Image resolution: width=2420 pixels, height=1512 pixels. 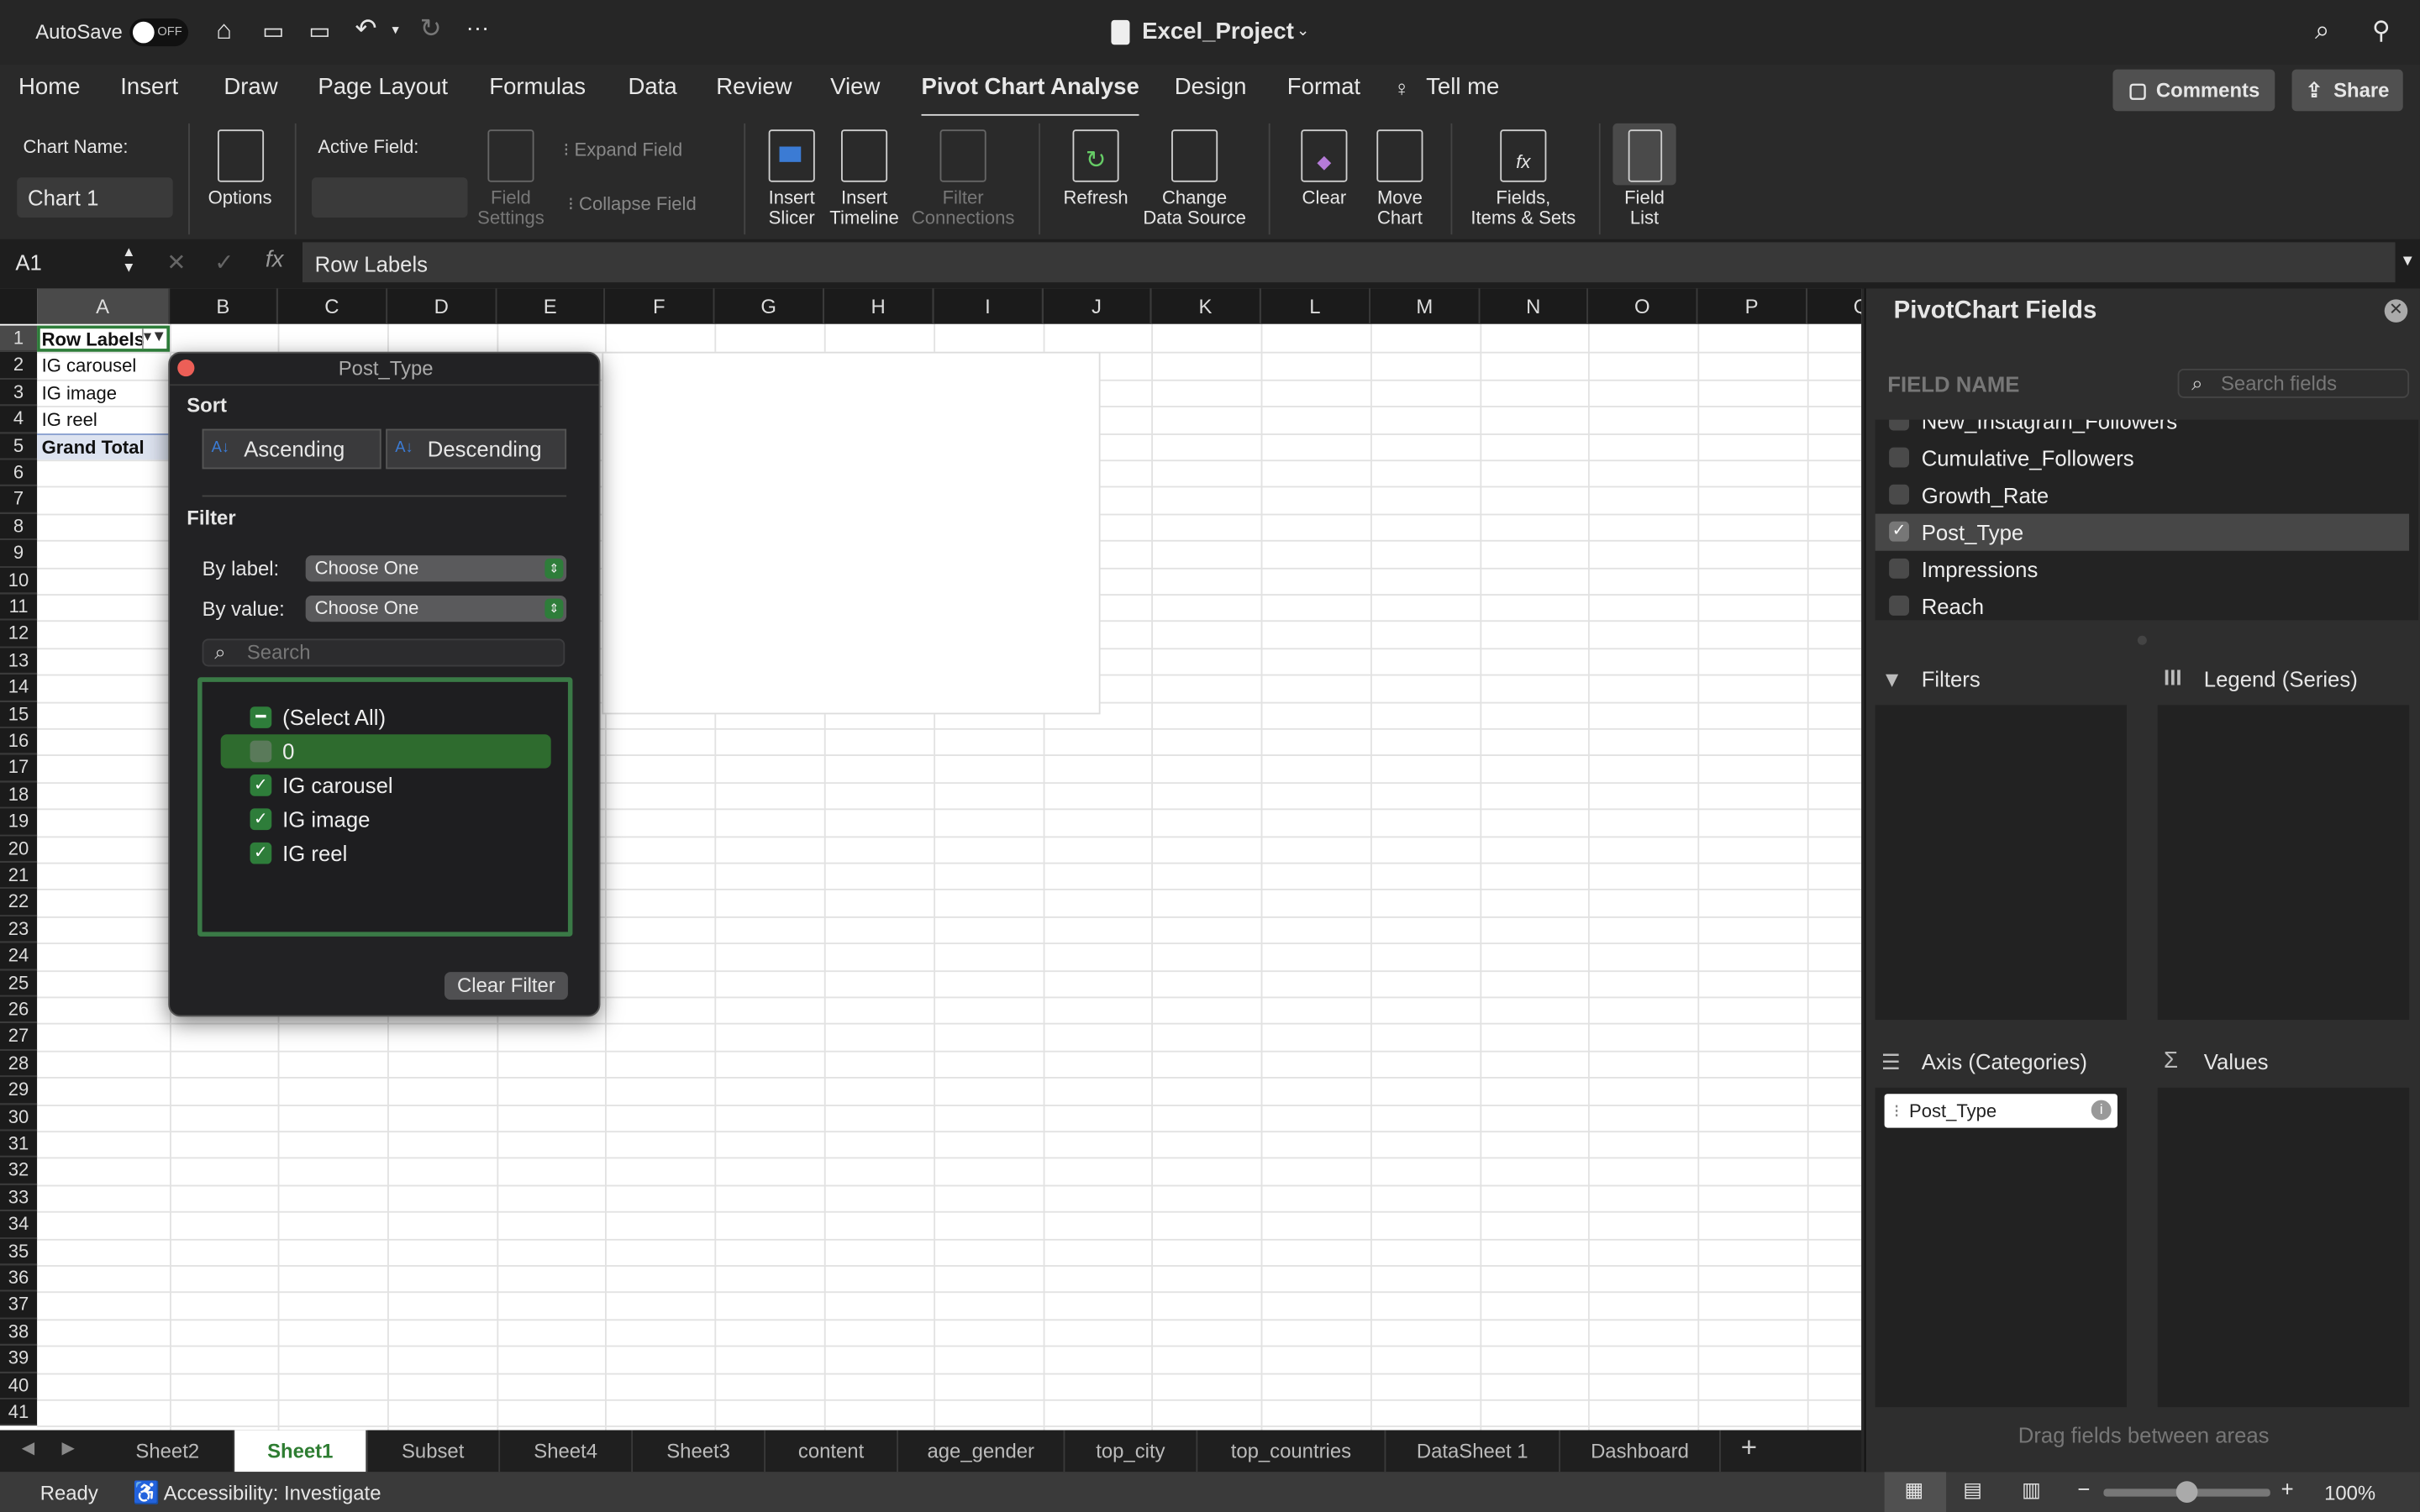 What do you see at coordinates (19, 1010) in the screenshot?
I see `row-header-26: 26` at bounding box center [19, 1010].